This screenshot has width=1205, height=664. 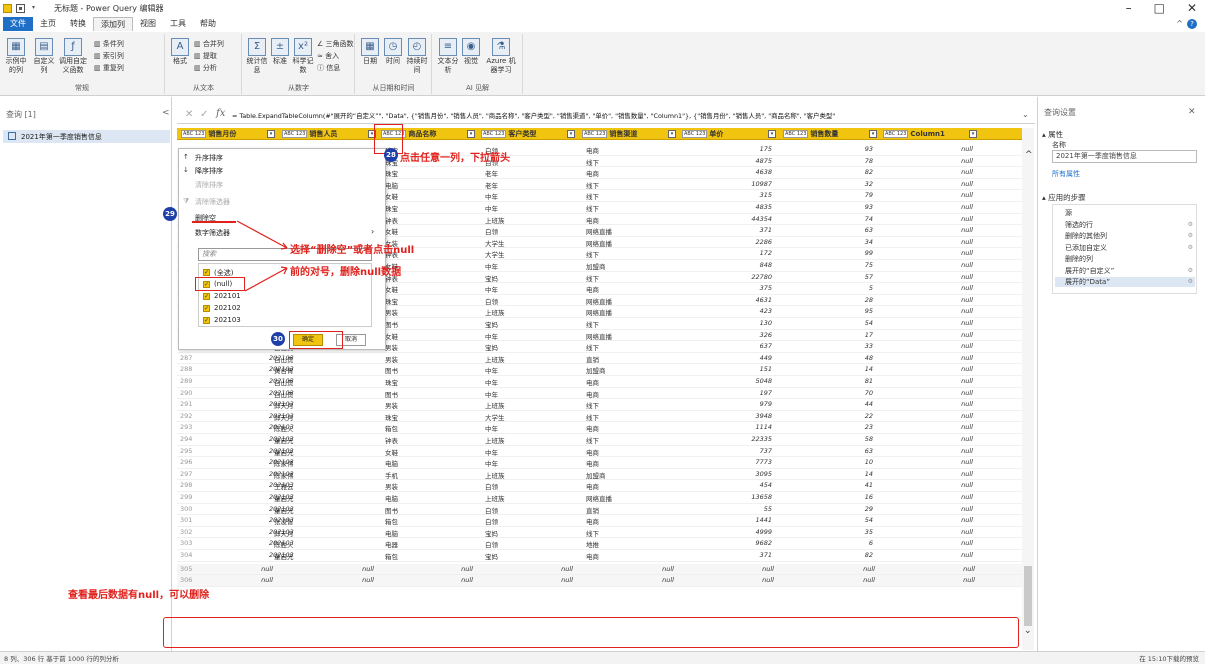 What do you see at coordinates (491, 486) in the screenshot?
I see `table-cell: 白领` at bounding box center [491, 486].